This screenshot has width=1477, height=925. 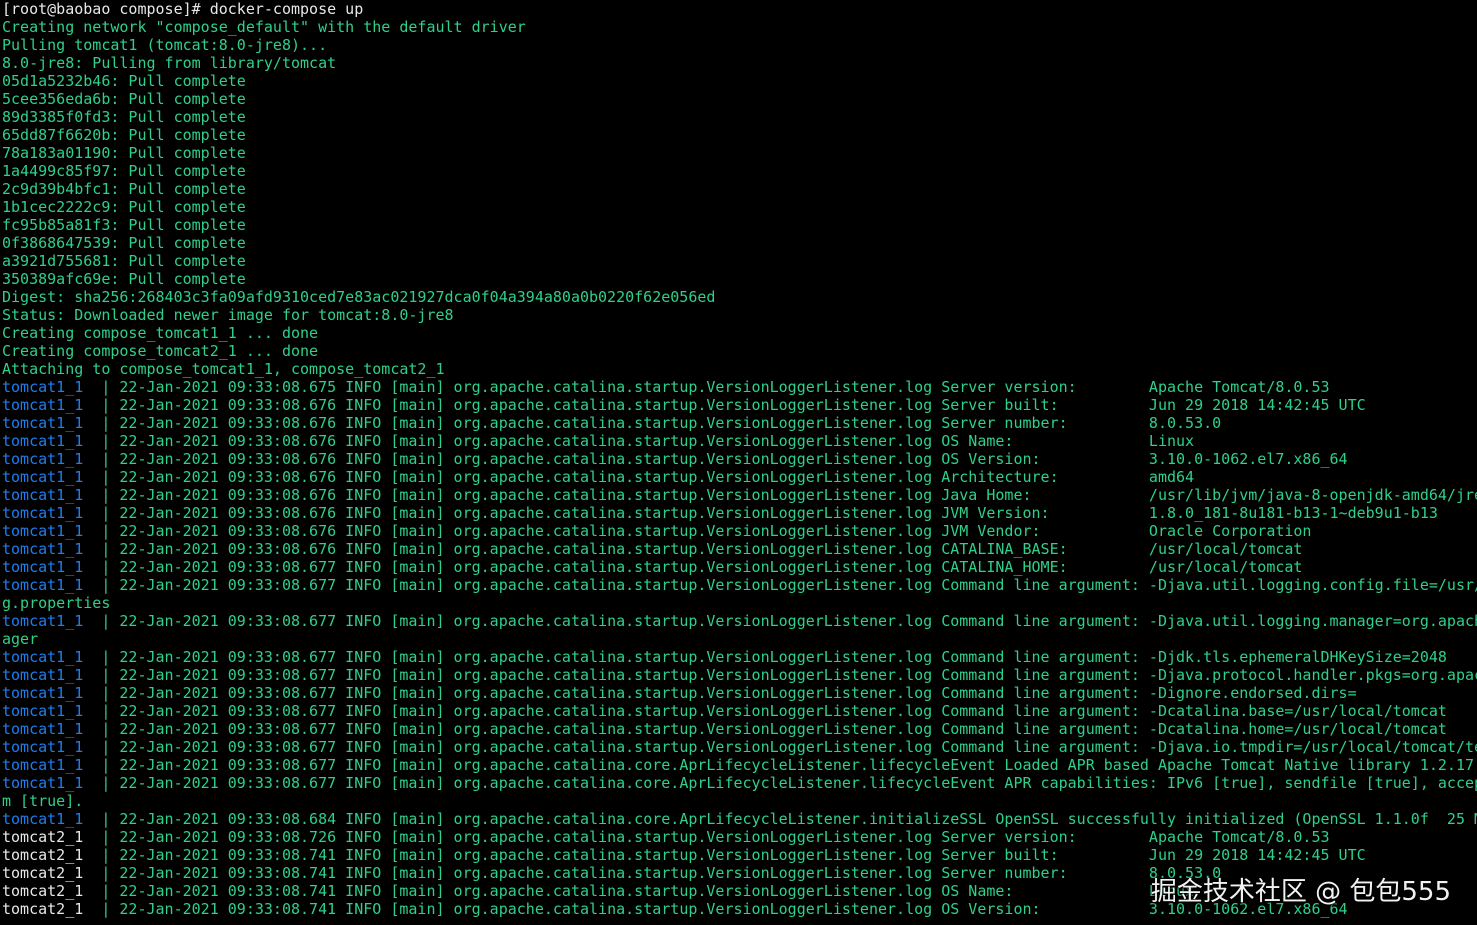 I want to click on output-line: 1a4499c85f97: Pull complete, so click(x=124, y=171).